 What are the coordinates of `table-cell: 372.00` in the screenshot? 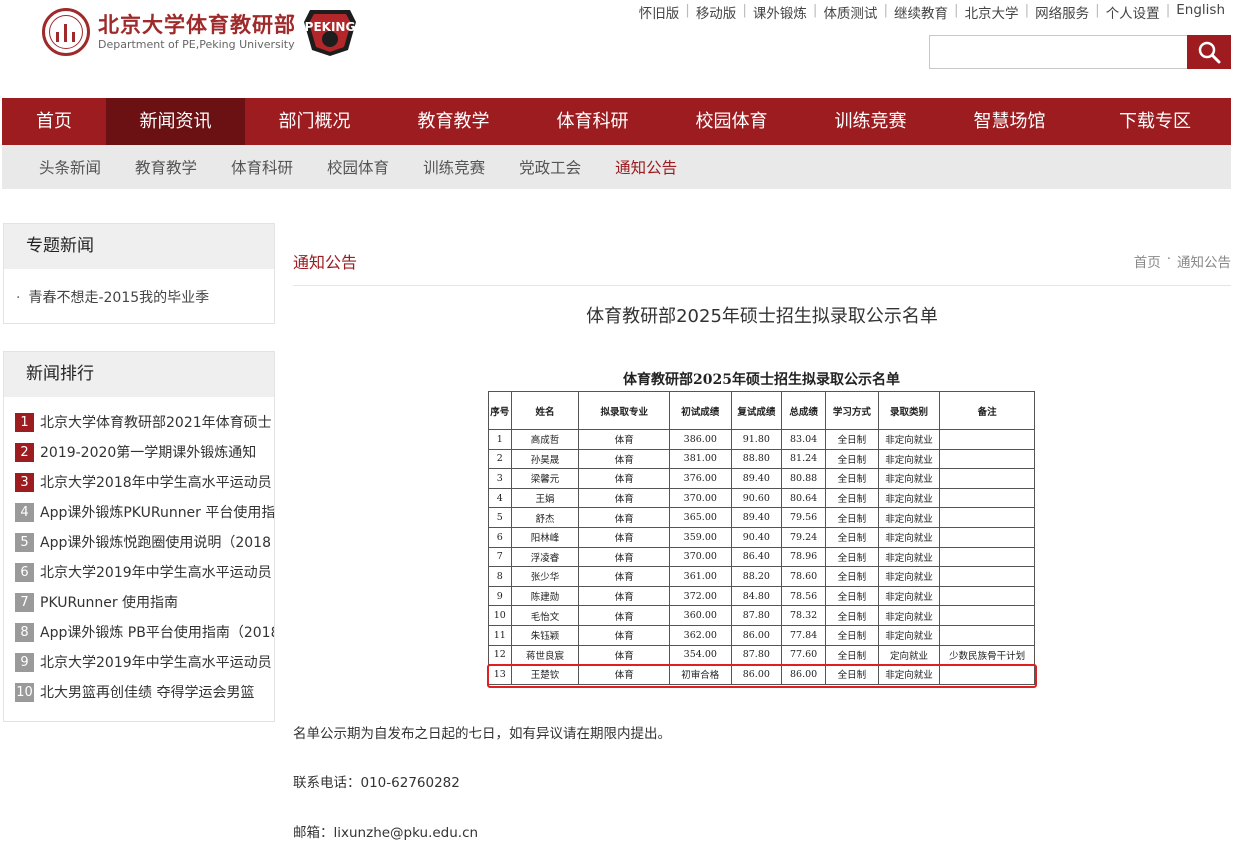 It's located at (700, 596).